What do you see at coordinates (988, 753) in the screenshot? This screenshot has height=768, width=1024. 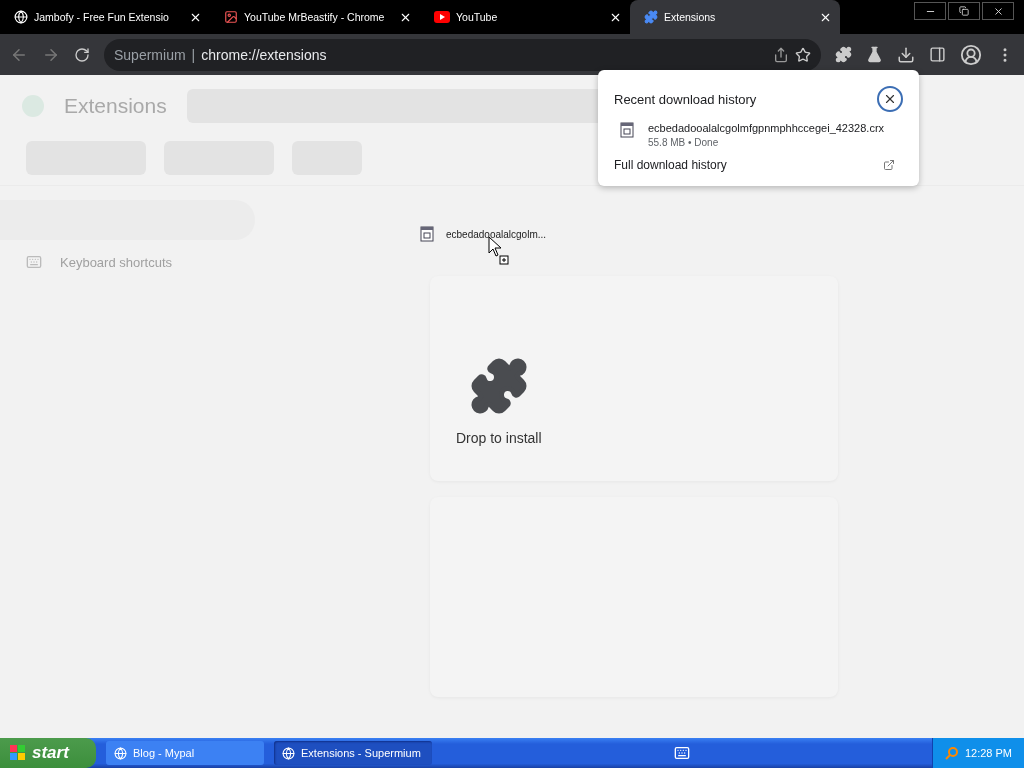 I see `clock: 12:28 PM` at bounding box center [988, 753].